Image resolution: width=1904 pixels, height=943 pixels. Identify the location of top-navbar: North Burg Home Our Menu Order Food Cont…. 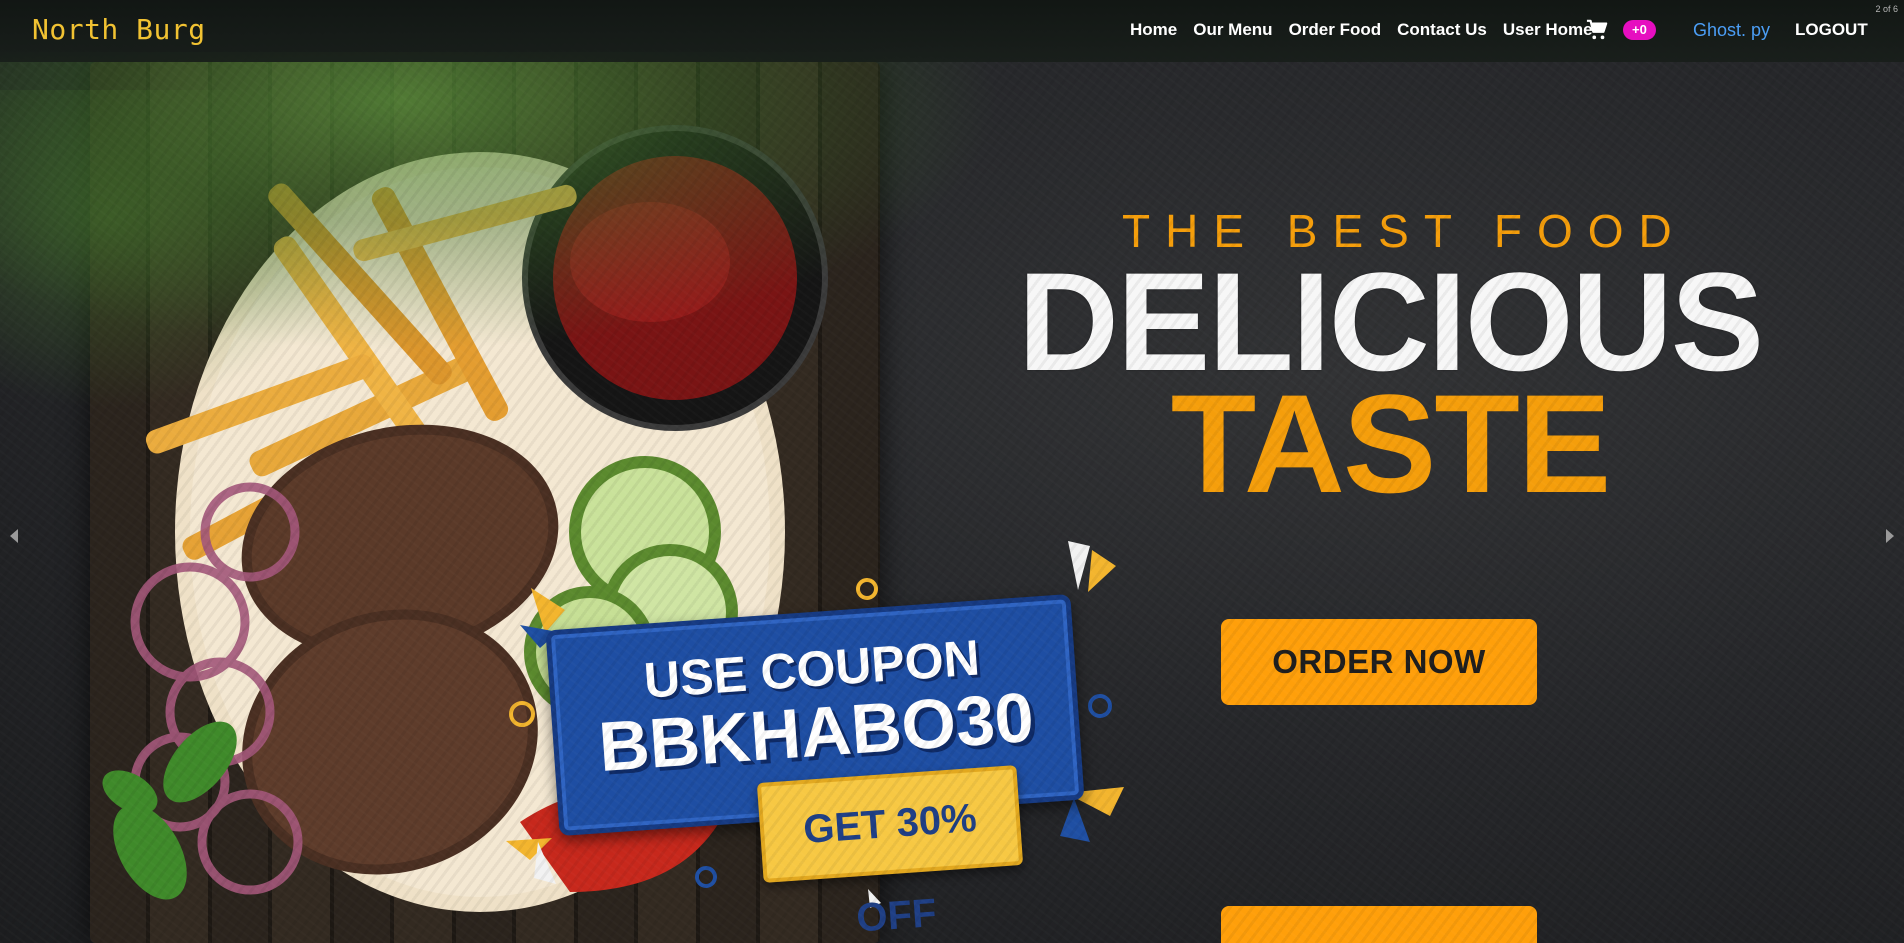
(952, 31).